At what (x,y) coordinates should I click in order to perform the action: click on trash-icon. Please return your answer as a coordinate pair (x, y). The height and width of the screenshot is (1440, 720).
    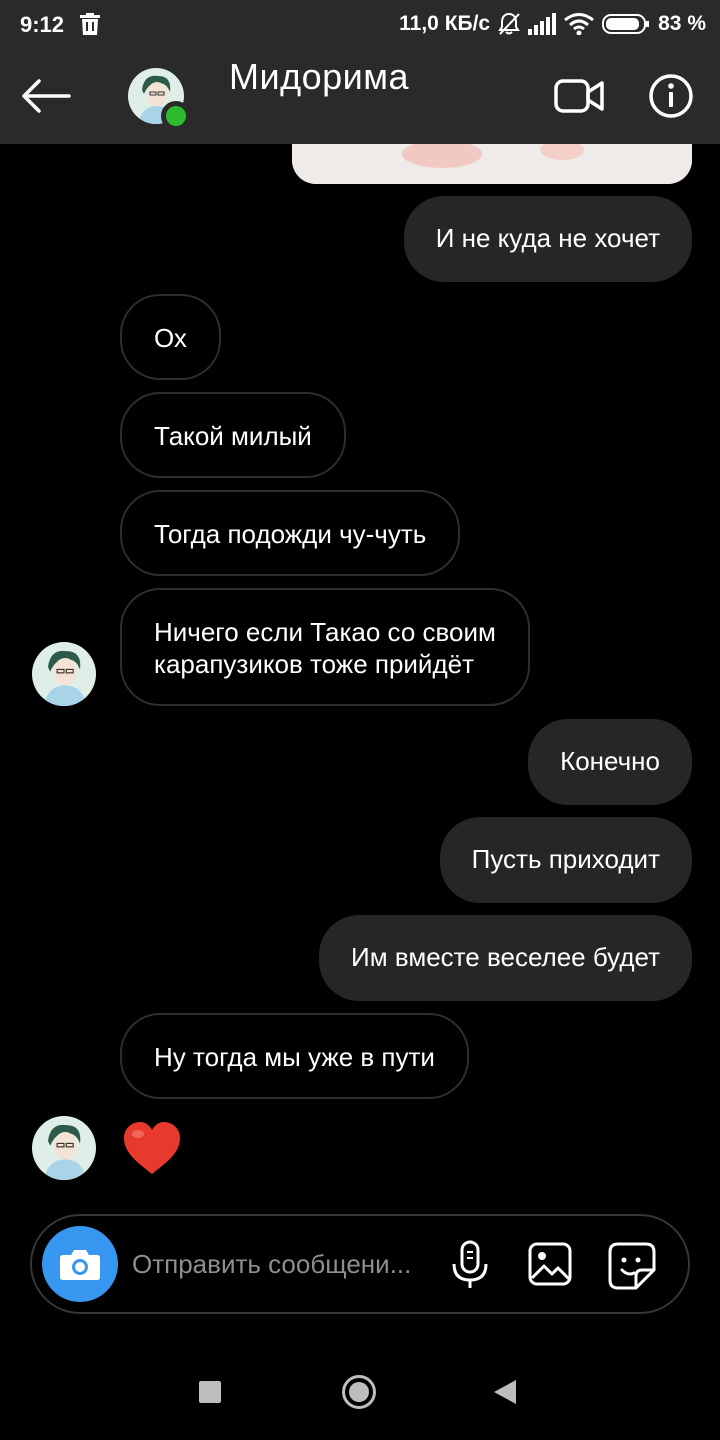
    Looking at the image, I should click on (90, 24).